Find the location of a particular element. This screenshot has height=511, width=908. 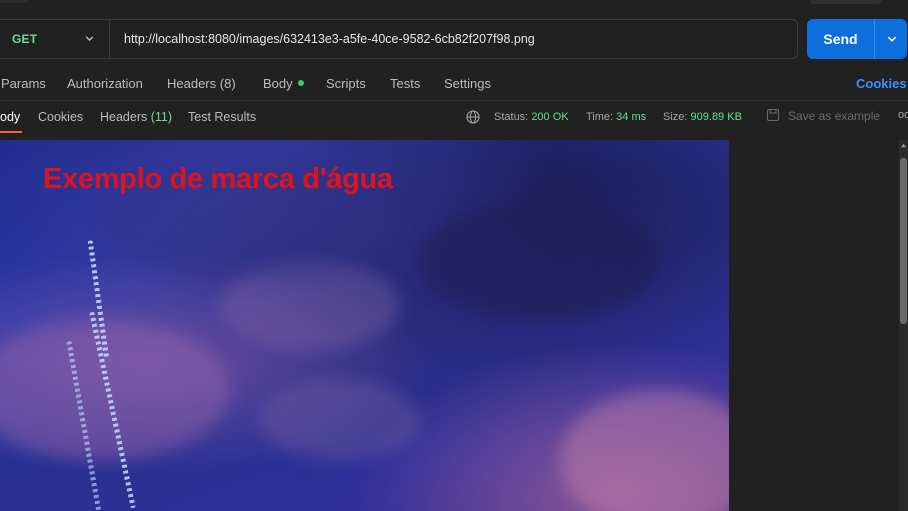

tab-body-label: Body is located at coordinates (278, 83).